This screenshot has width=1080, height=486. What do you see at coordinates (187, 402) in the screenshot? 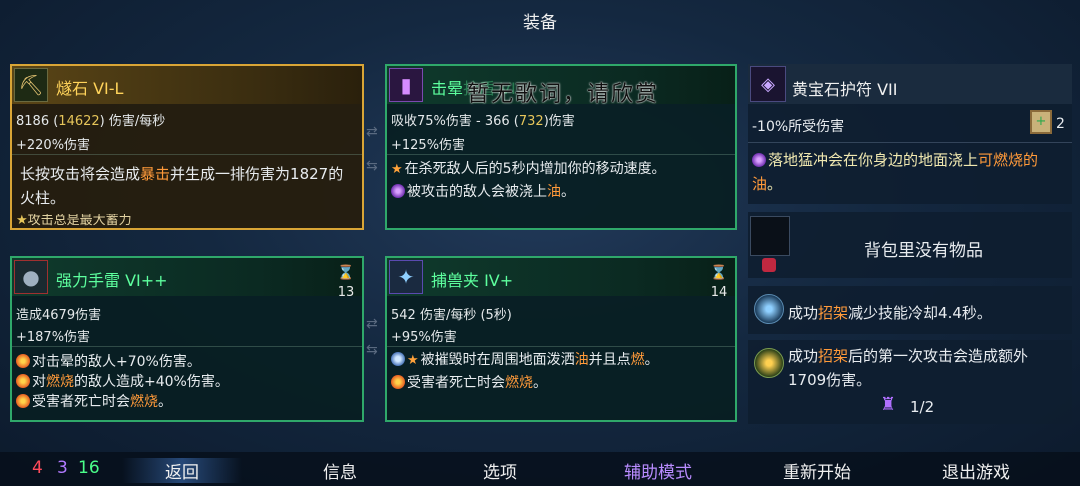
I see `grenade-effect-3: 受害者死亡时会燃烧。` at bounding box center [187, 402].